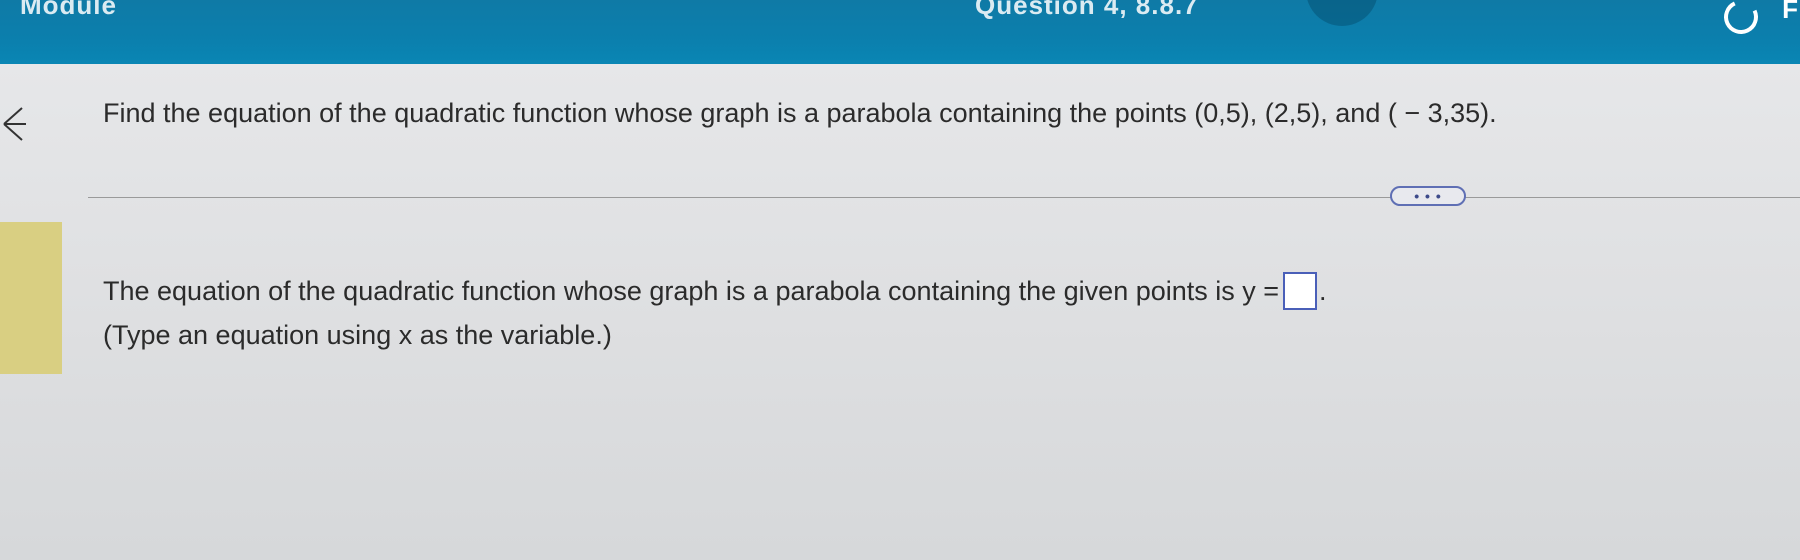 The height and width of the screenshot is (560, 1800). Describe the element at coordinates (1741, 19) in the screenshot. I see `ring-icon` at that location.